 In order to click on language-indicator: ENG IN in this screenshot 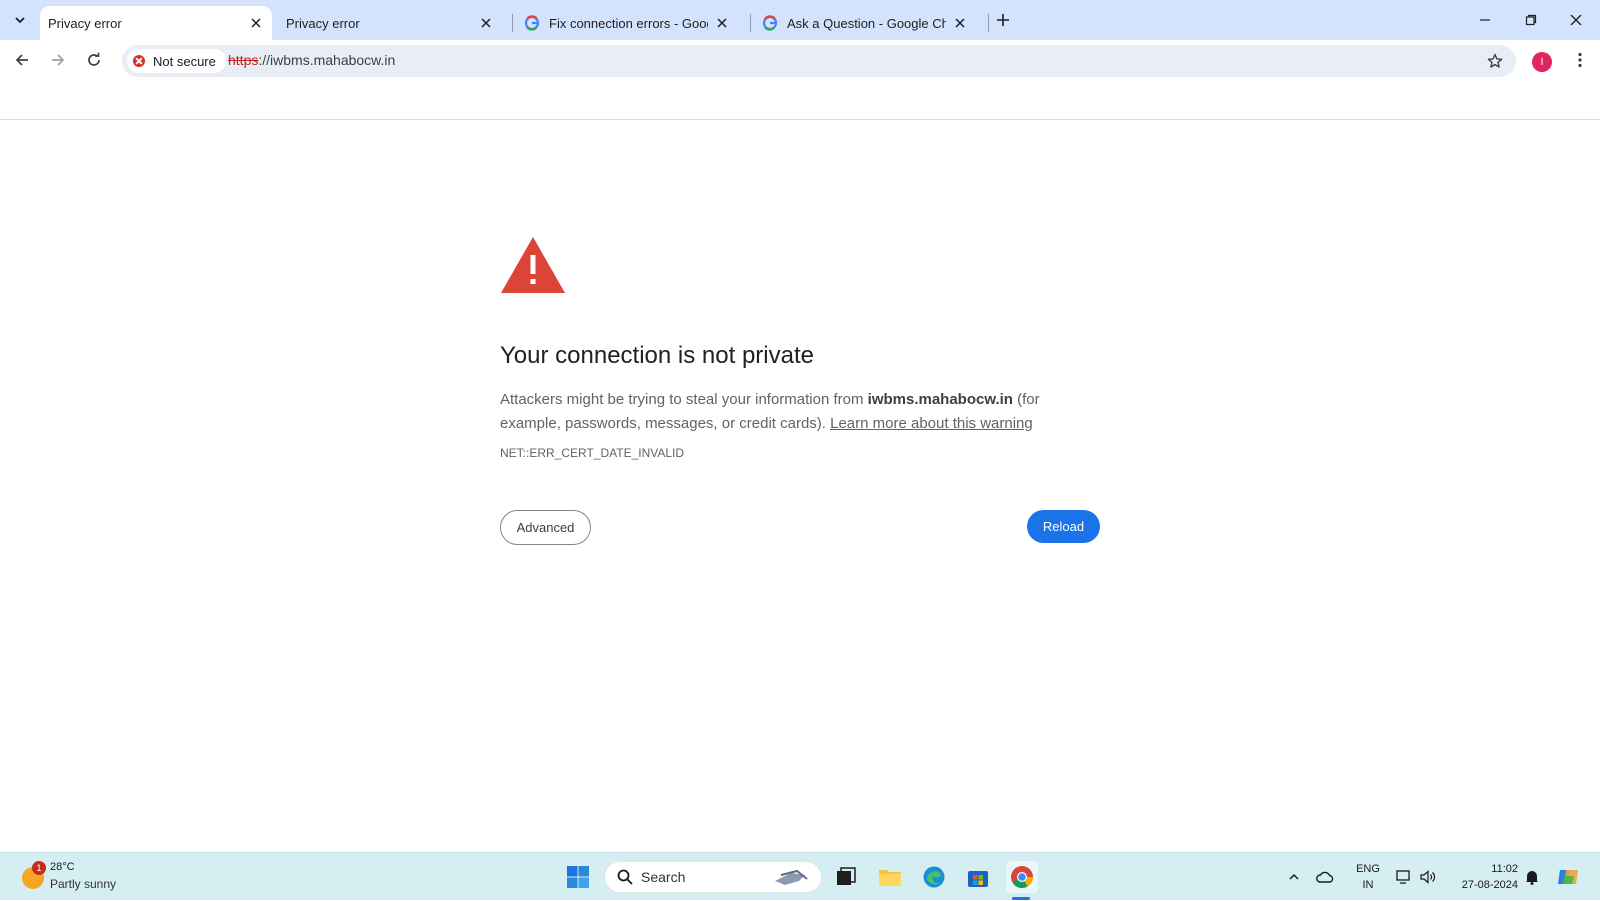, I will do `click(1368, 877)`.